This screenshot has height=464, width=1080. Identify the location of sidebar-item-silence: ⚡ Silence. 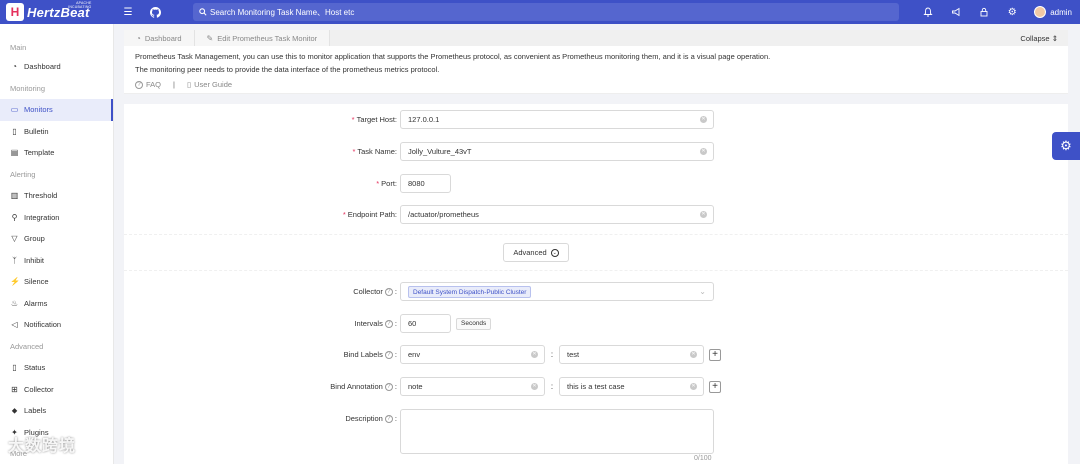
(56, 282).